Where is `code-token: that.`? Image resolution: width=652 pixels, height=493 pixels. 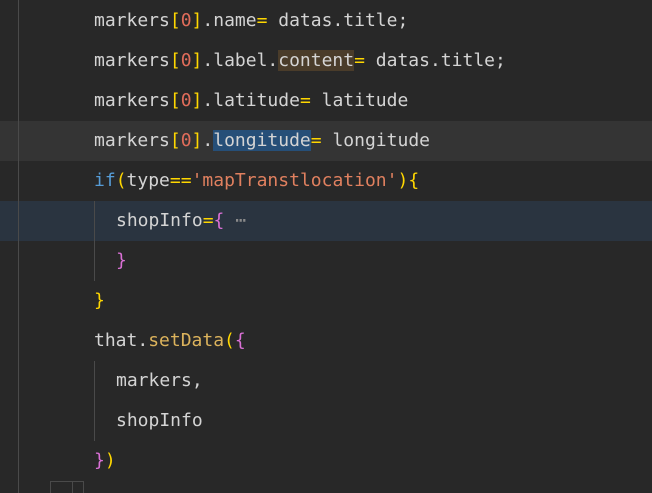
code-token: that. is located at coordinates (121, 340).